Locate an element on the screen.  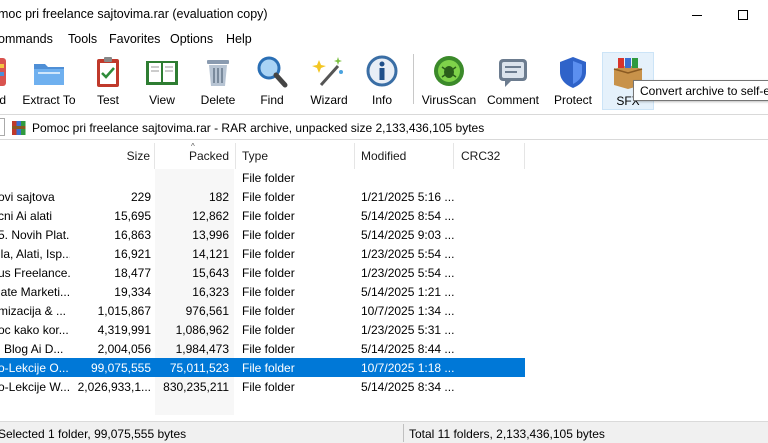
add-icon is located at coordinates (3, 72).